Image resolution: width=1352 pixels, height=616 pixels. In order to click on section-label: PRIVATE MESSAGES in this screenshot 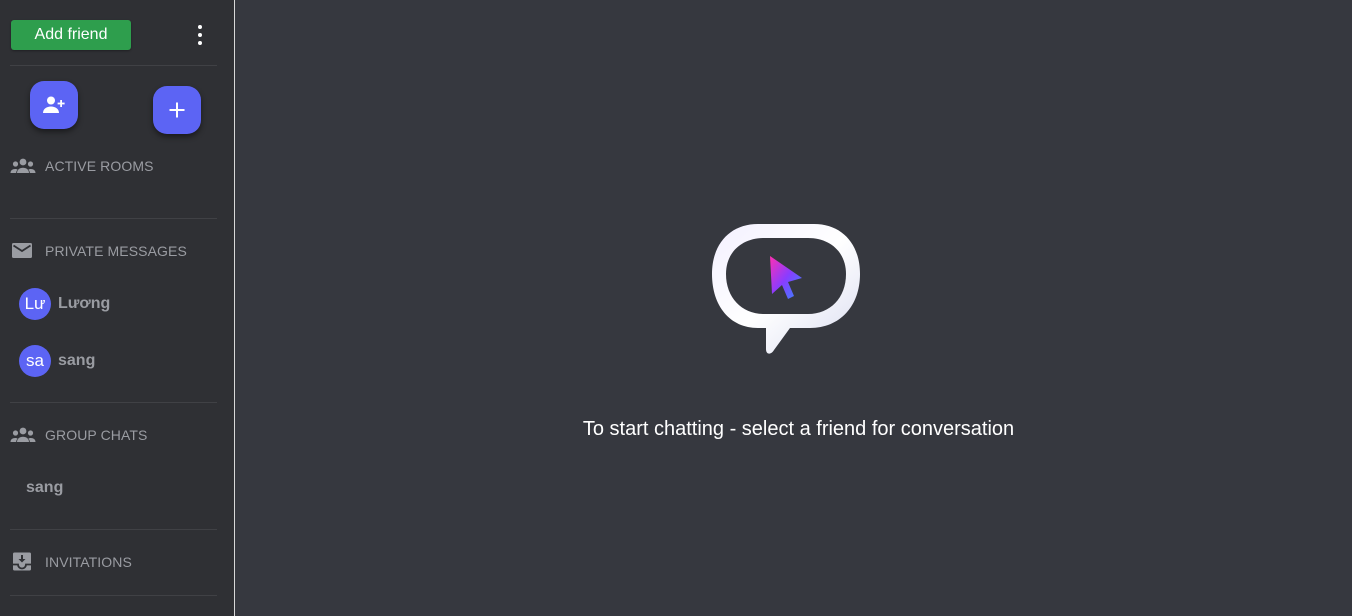, I will do `click(116, 251)`.